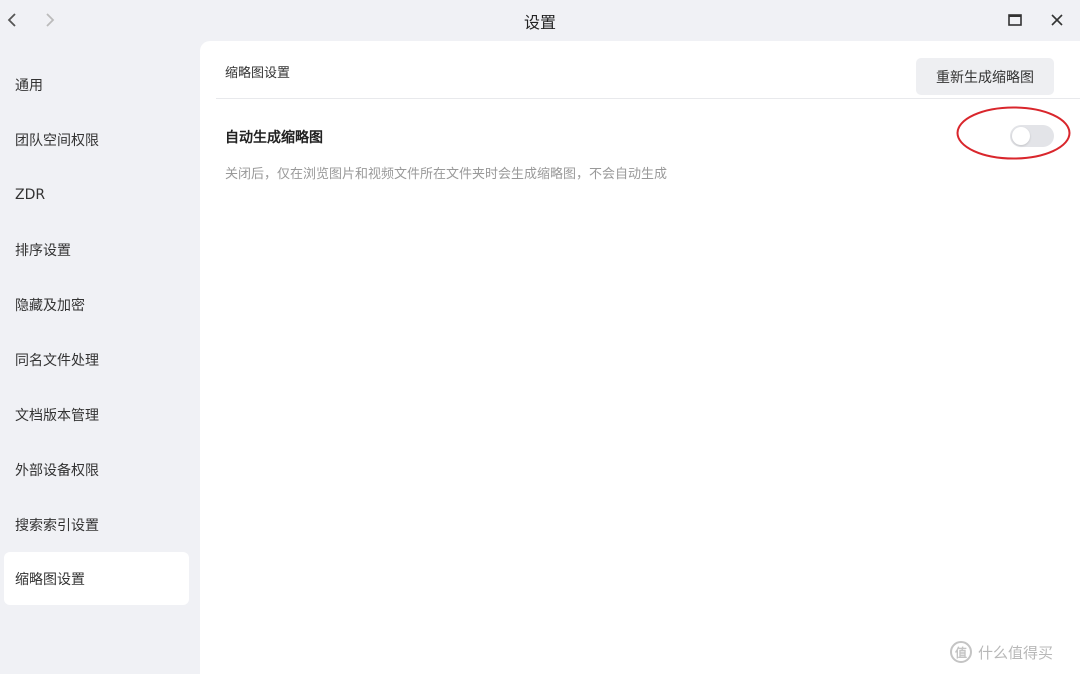 This screenshot has width=1080, height=674. I want to click on forward-button, so click(49, 20).